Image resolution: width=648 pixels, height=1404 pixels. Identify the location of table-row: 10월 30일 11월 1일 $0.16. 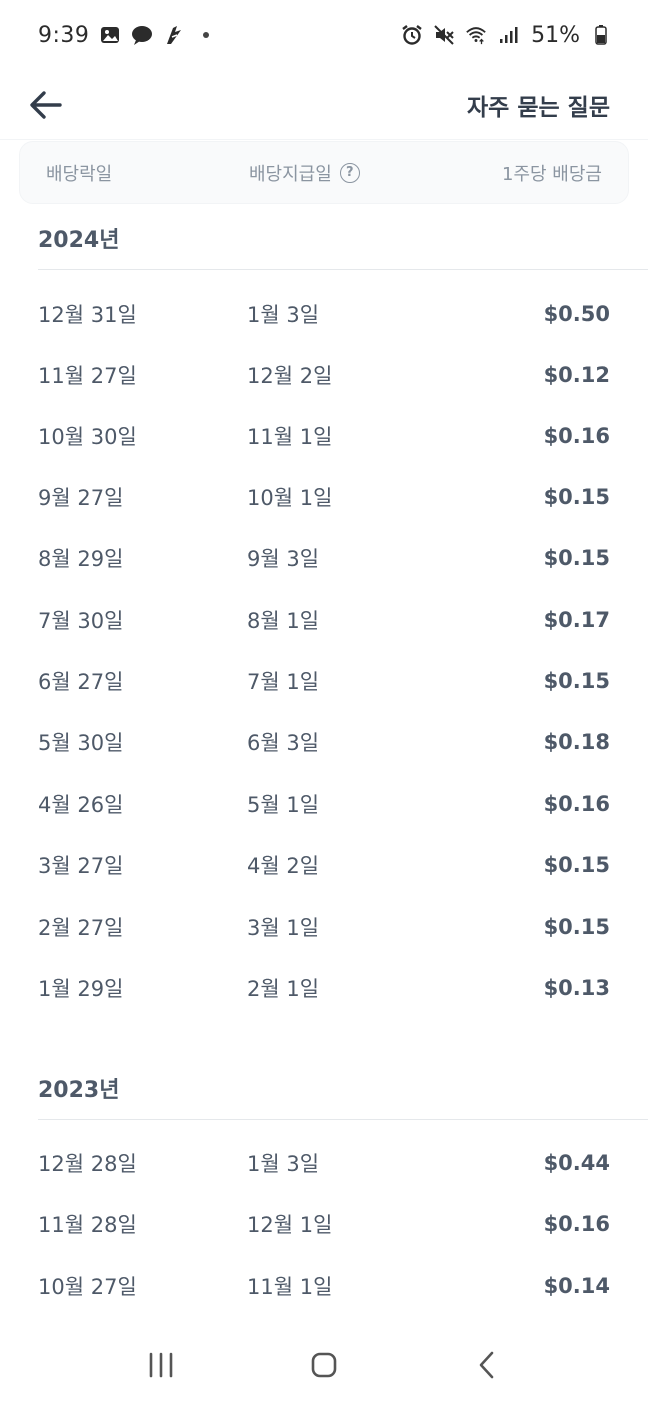
(324, 435).